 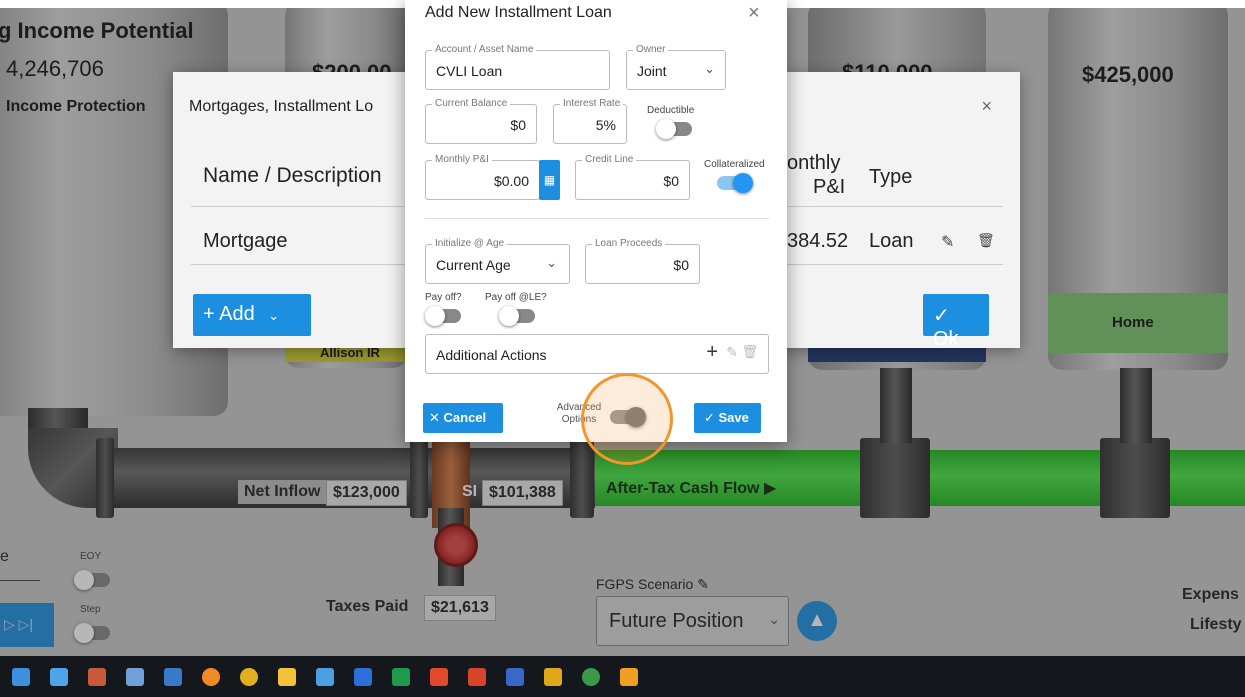 What do you see at coordinates (484, 49) in the screenshot?
I see `account-name-label: Account / Asset Name` at bounding box center [484, 49].